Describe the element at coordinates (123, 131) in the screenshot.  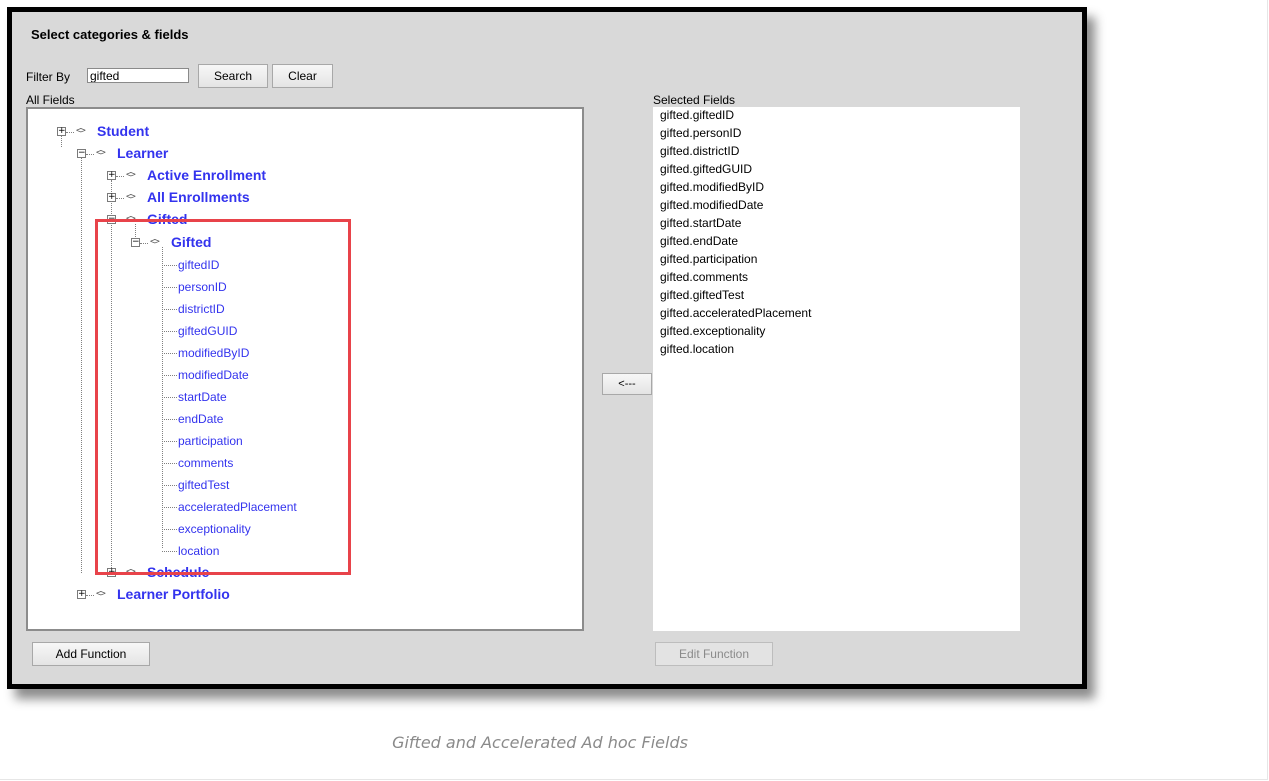
I see `tree-label: Student` at that location.